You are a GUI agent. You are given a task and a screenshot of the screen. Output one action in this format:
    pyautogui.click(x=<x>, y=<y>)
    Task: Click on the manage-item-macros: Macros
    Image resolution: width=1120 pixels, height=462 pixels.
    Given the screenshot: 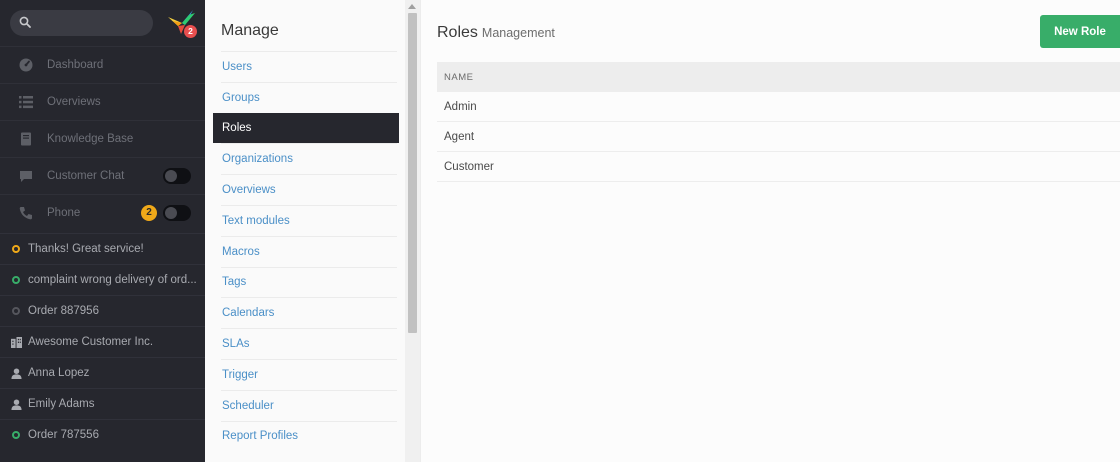 What is the action you would take?
    pyautogui.click(x=309, y=251)
    